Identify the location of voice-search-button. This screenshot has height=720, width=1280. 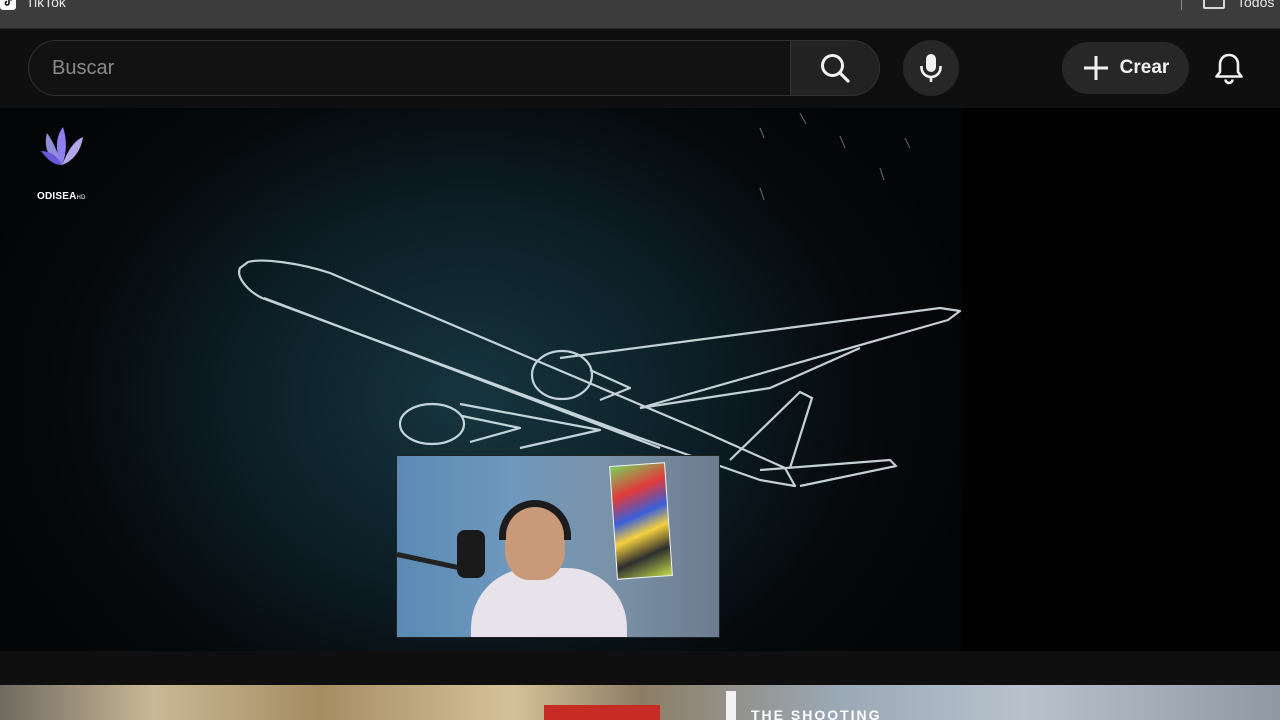
(931, 68).